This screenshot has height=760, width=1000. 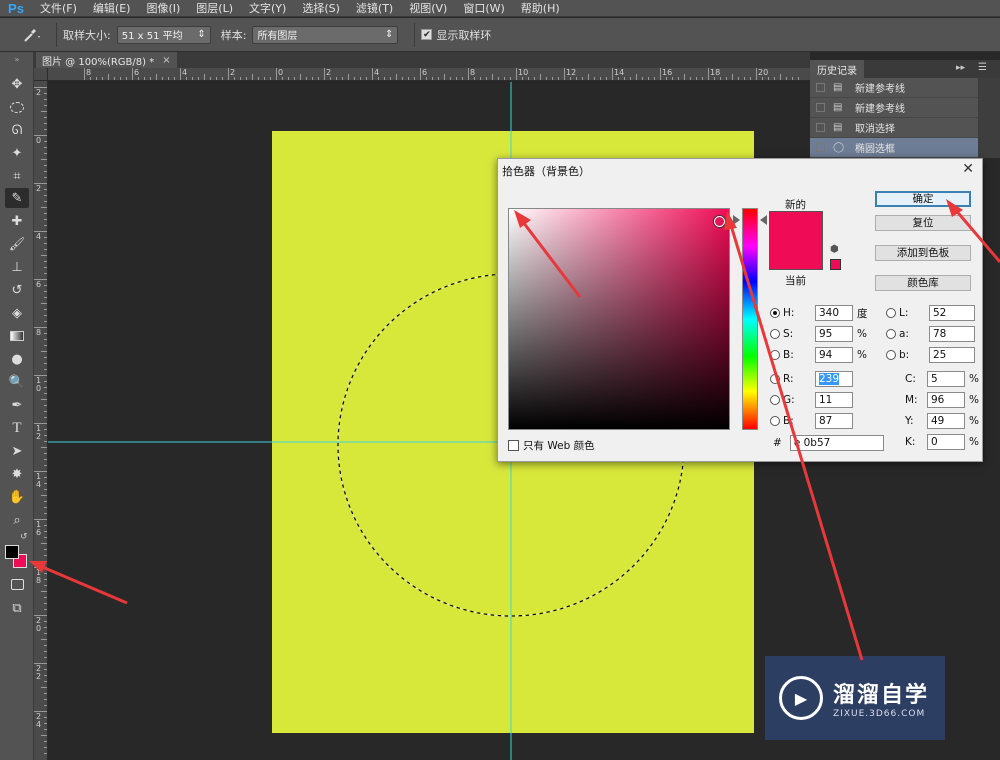 I want to click on add-to-swatches-button: 添加到色板, so click(x=923, y=253).